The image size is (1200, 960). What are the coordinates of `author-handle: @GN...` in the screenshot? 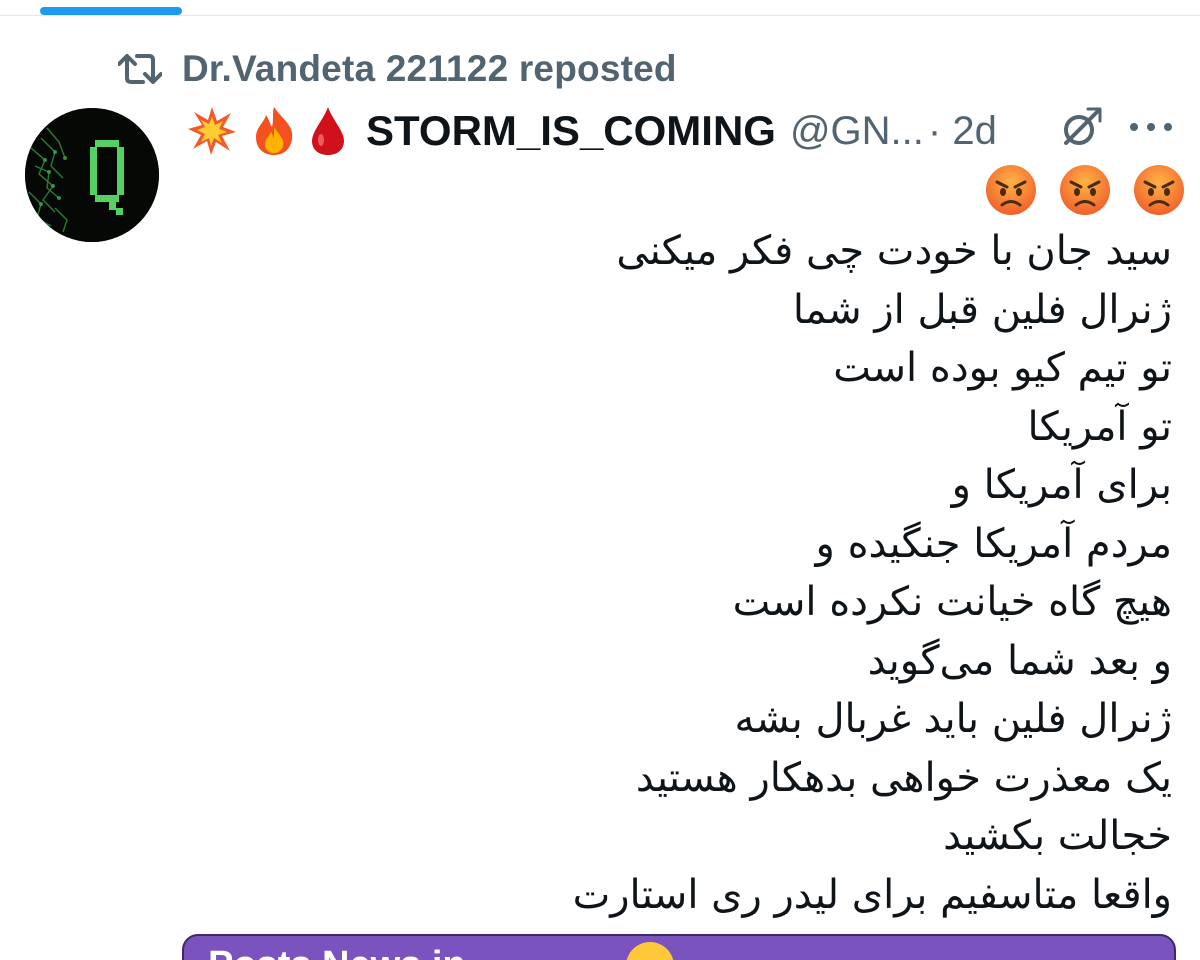 It's located at (857, 131).